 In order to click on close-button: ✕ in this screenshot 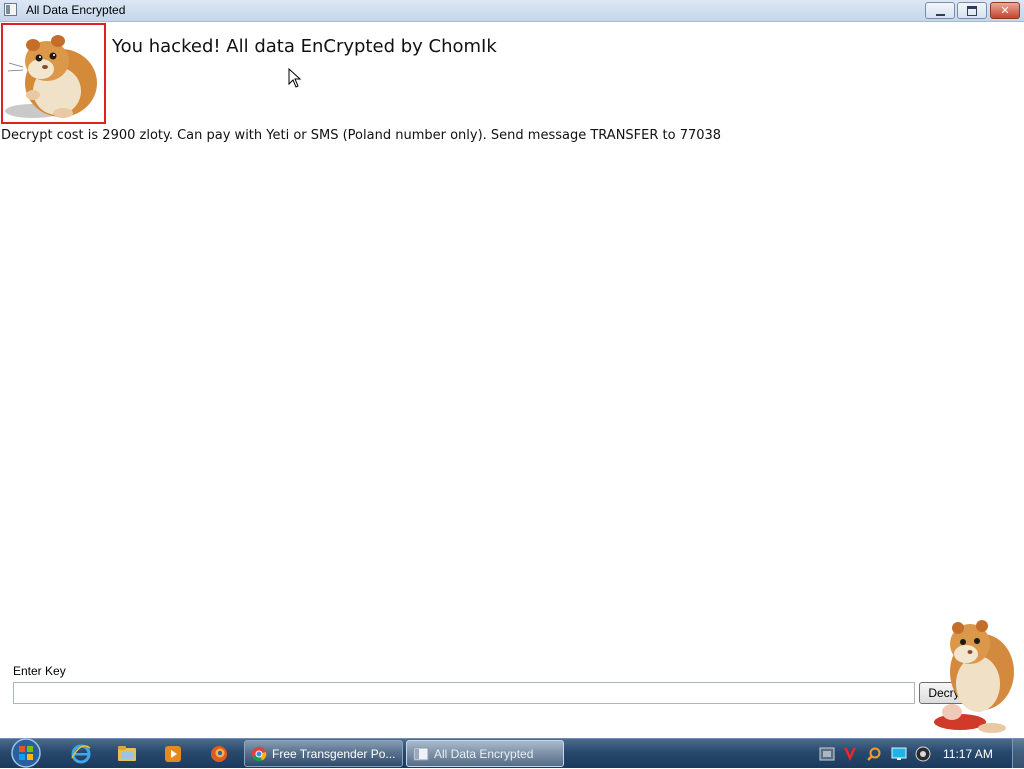, I will do `click(1005, 10)`.